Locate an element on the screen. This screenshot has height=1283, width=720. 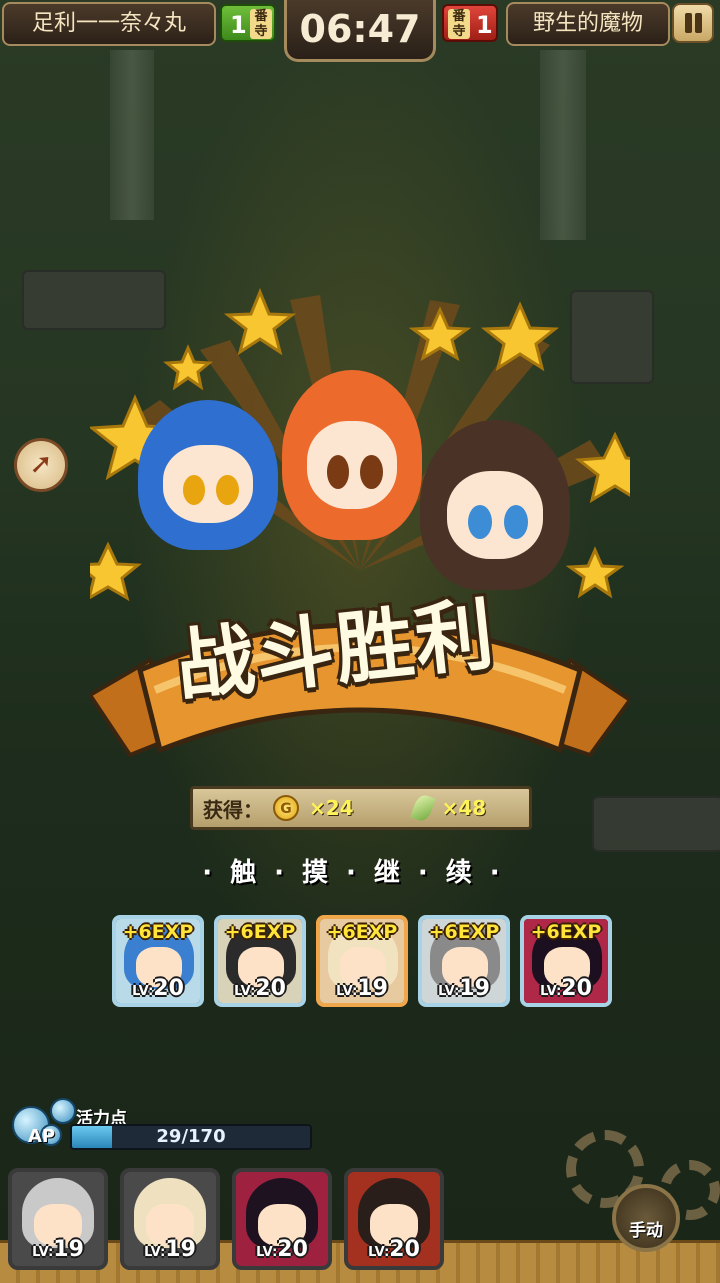
character-blue-catgirl is located at coordinates (208, 475).